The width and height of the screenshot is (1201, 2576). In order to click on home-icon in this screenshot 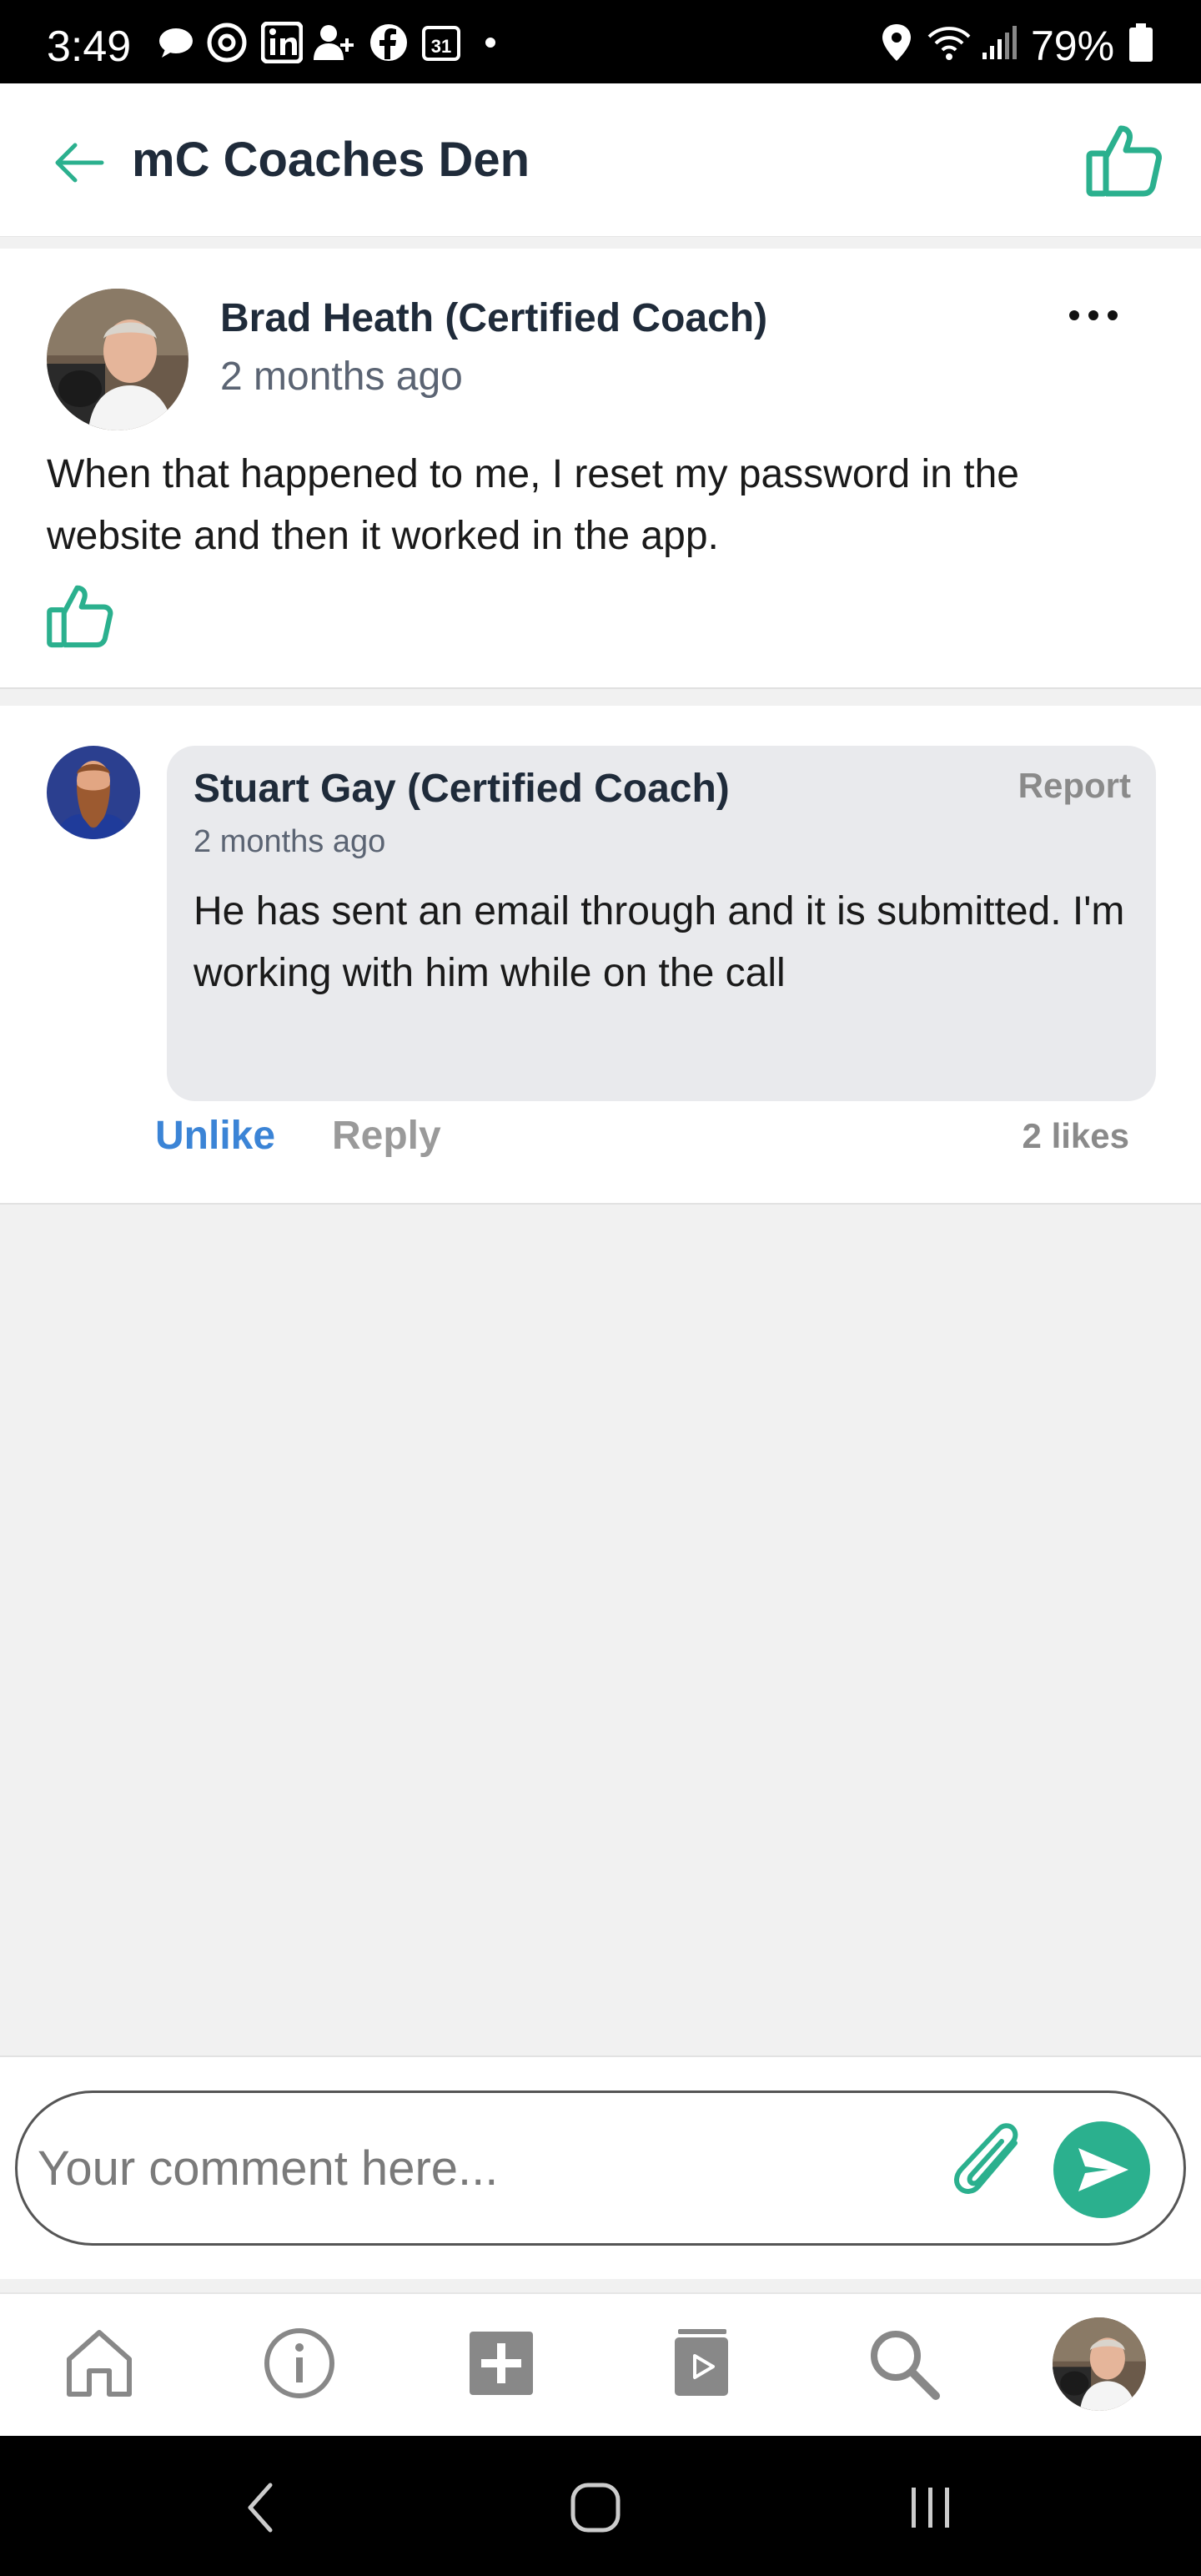, I will do `click(100, 2363)`.